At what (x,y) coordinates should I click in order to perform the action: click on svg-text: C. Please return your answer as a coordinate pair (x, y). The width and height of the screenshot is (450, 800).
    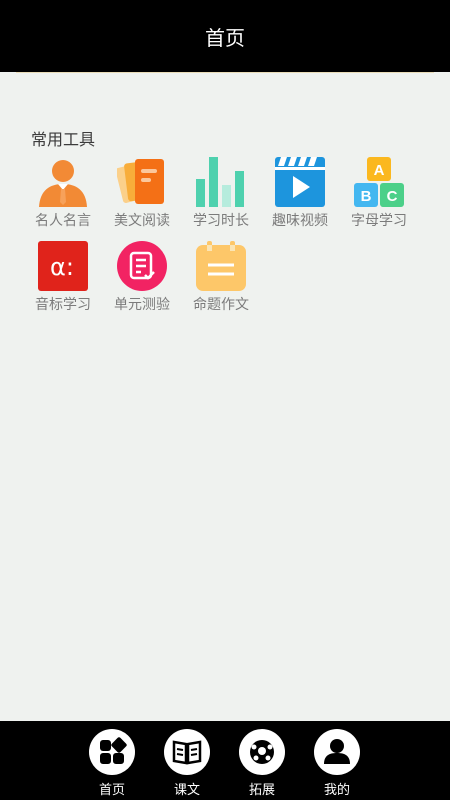
    Looking at the image, I should click on (392, 196).